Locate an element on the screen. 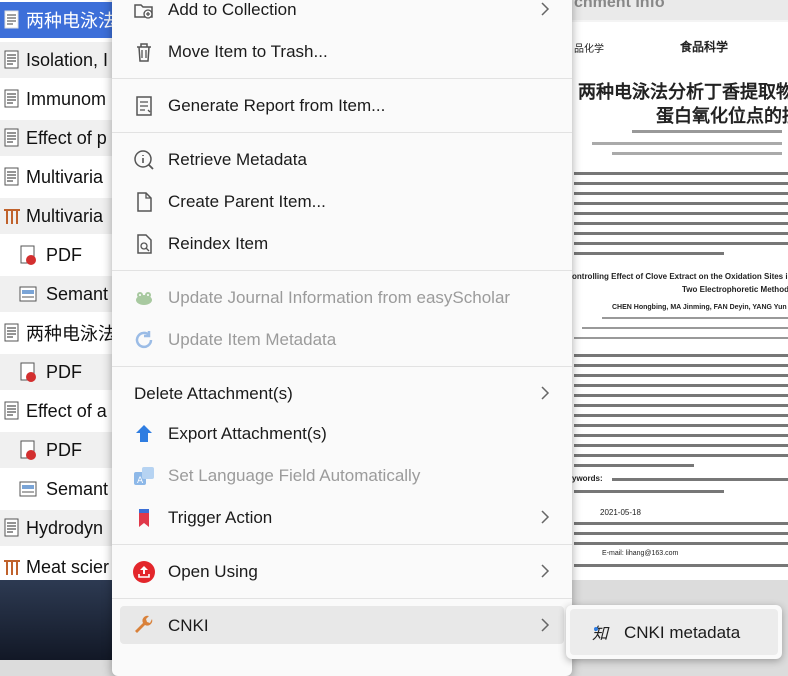 This screenshot has width=788, height=676. menu-item-label: CNKI is located at coordinates (188, 625).